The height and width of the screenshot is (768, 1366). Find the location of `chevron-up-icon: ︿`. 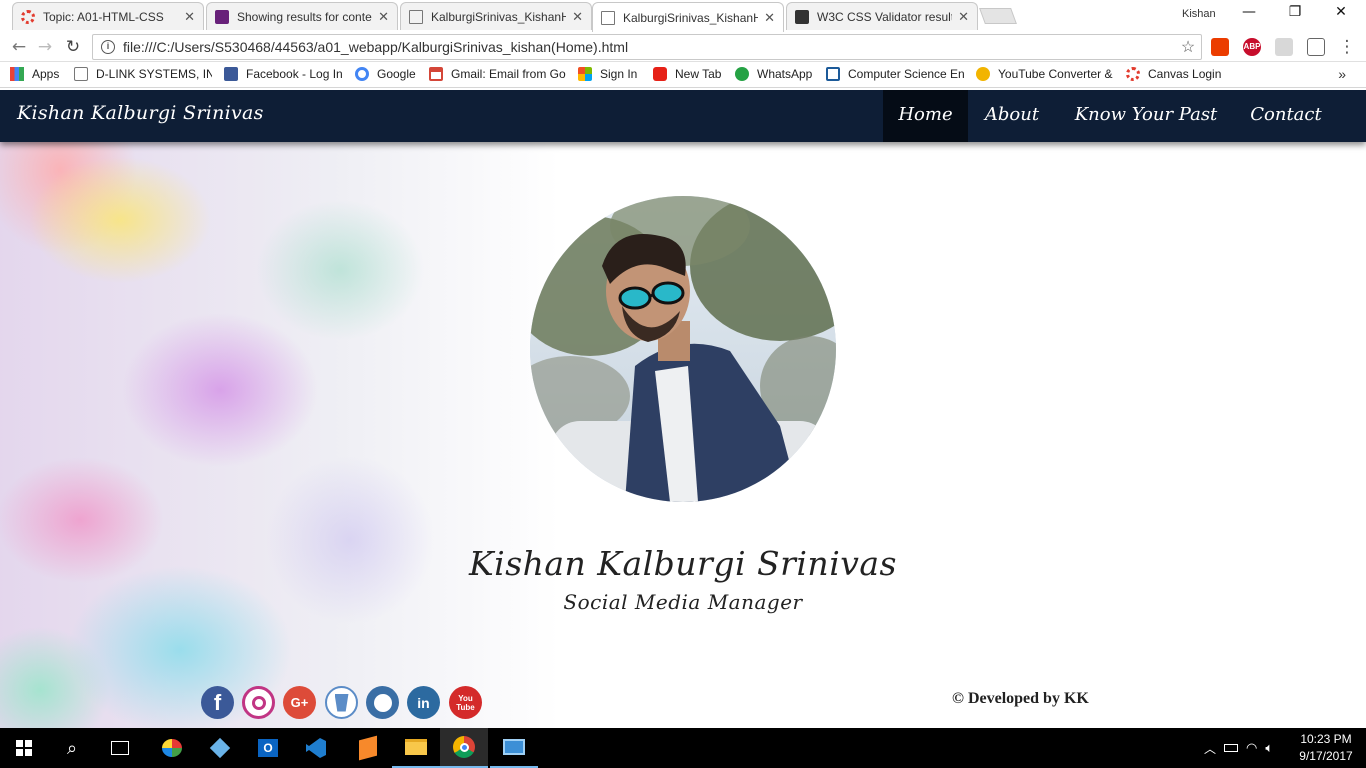

chevron-up-icon: ︿ is located at coordinates (1210, 748).